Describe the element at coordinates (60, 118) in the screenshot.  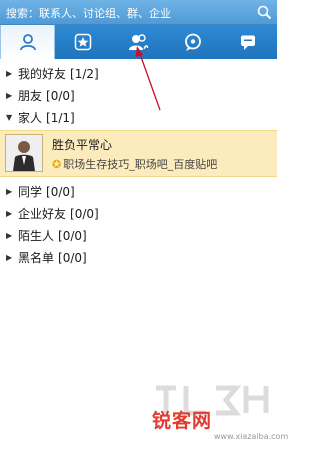
I see `group-count: [1/1]` at that location.